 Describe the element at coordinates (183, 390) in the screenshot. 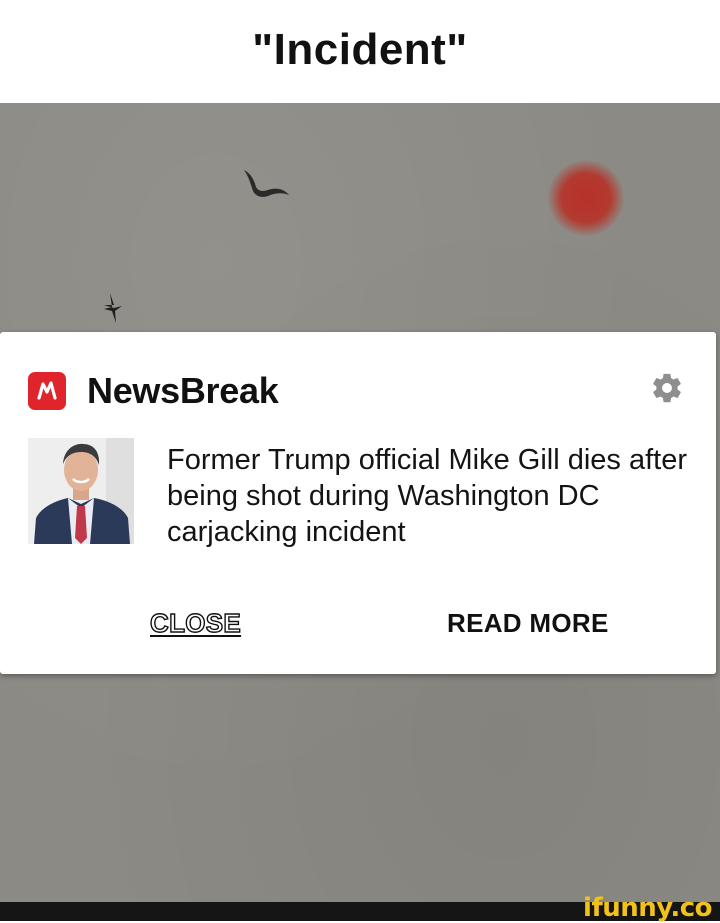

I see `app-name: NewsBreak` at that location.